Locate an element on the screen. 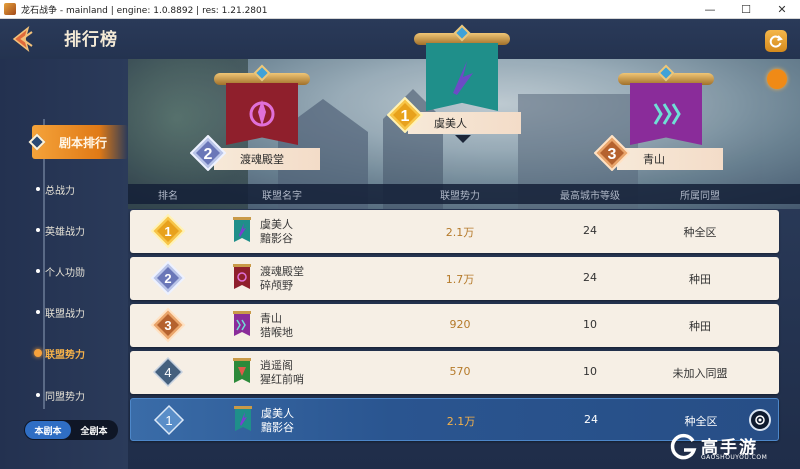 This screenshot has height=469, width=800. rank-badge-icon: 1 is located at coordinates (169, 420).